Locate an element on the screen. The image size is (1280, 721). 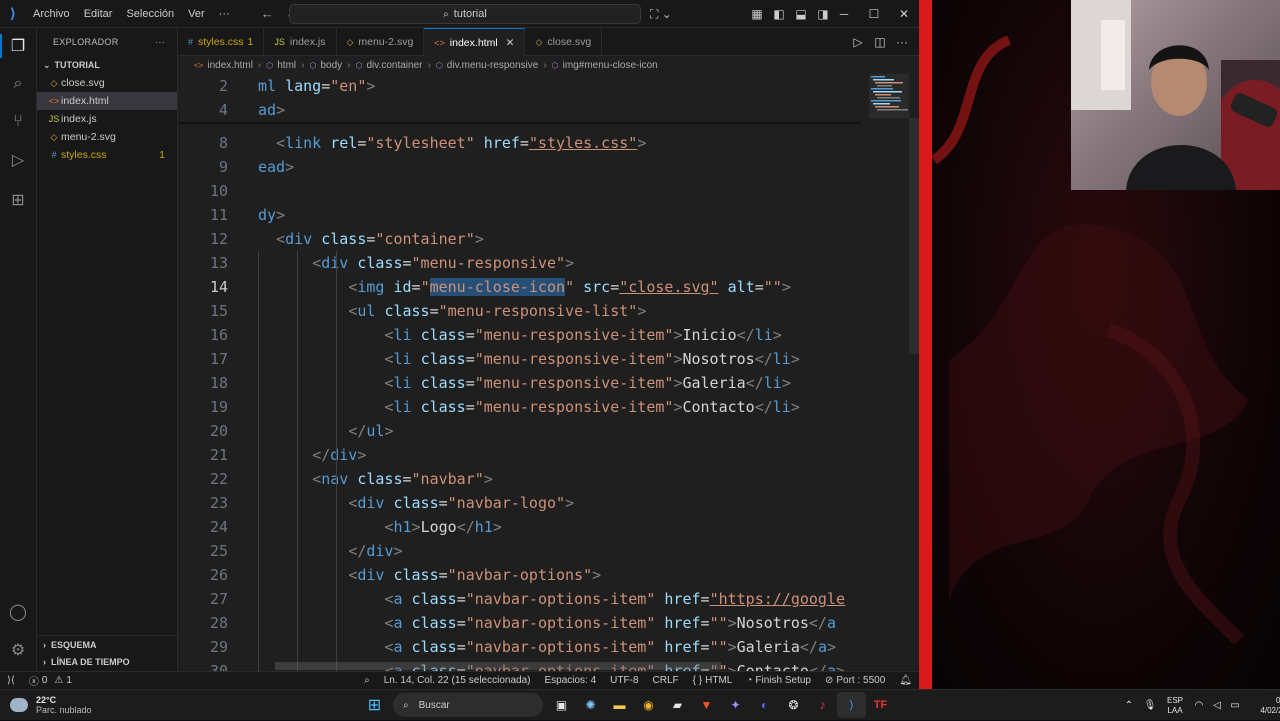
folder-tutorial: ⌄ TUTORIAL is located at coordinates (107, 65).